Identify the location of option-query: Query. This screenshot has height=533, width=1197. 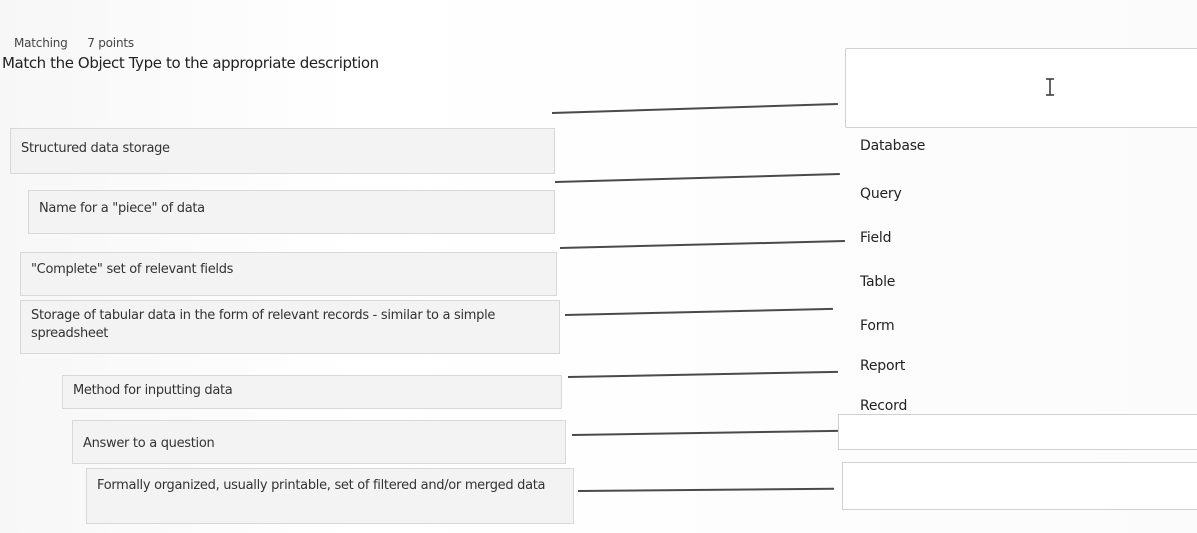
(881, 194).